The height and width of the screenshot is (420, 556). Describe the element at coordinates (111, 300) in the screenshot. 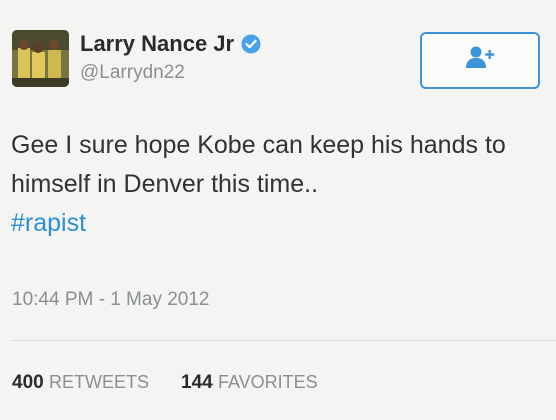

I see `tweet-timestamp: 10:44 PM - 1 May 2012` at that location.